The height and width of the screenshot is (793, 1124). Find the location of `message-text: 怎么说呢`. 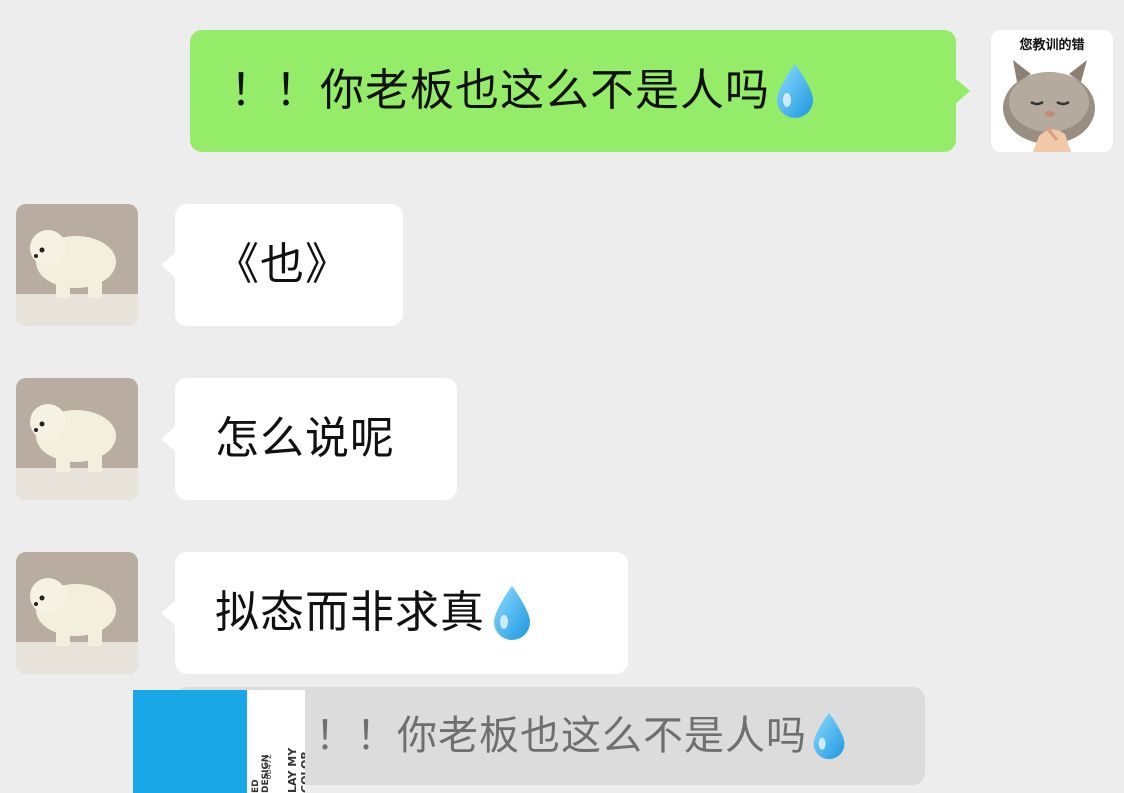

message-text: 怎么说呢 is located at coordinates (305, 438).